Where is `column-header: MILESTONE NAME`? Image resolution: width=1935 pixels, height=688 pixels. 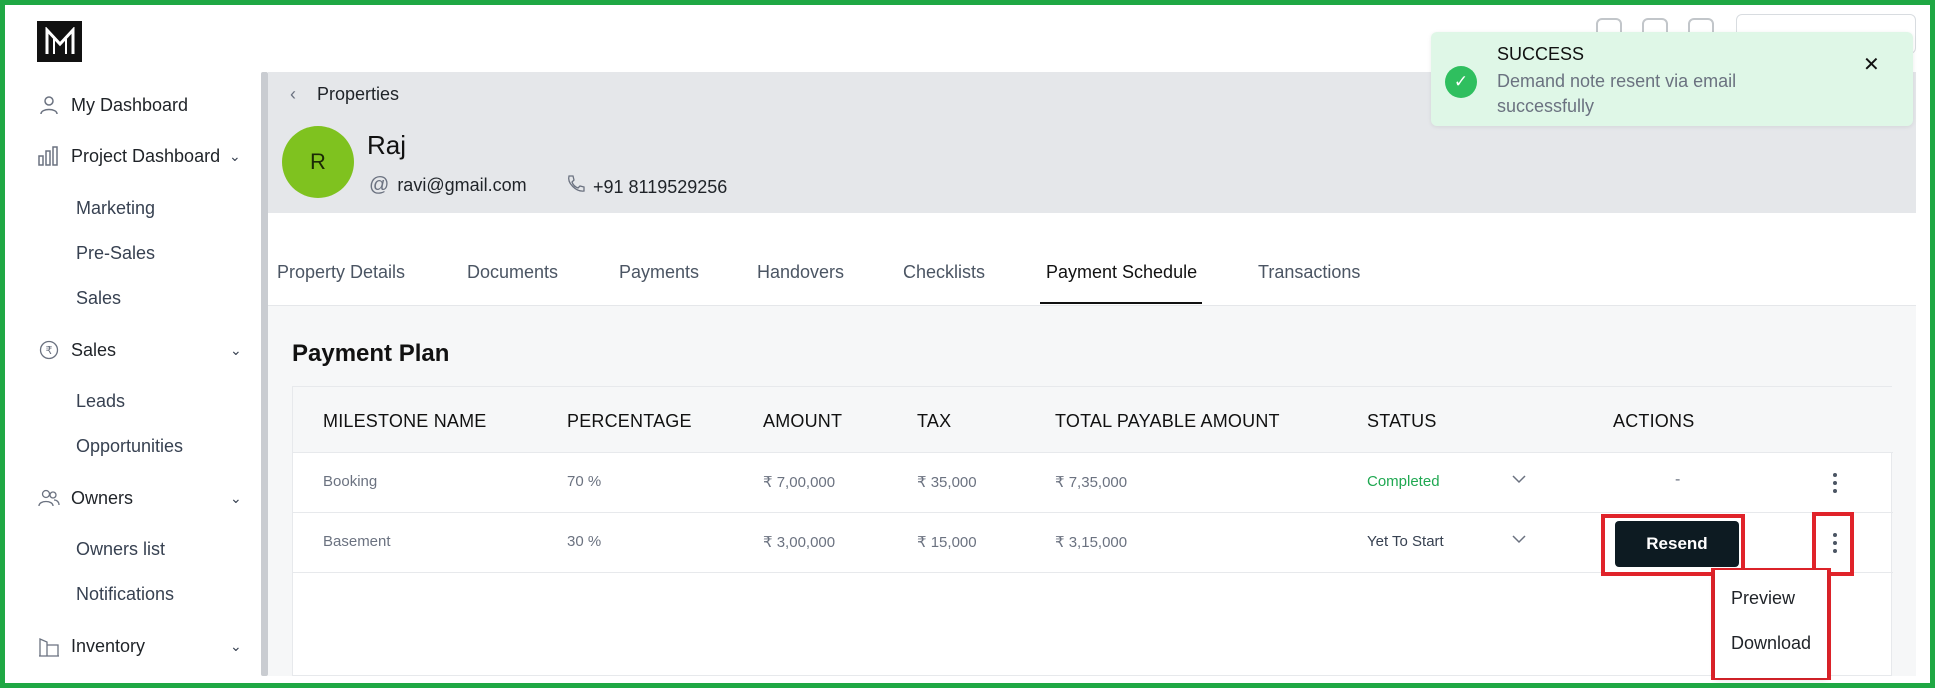
column-header: MILESTONE NAME is located at coordinates (405, 421).